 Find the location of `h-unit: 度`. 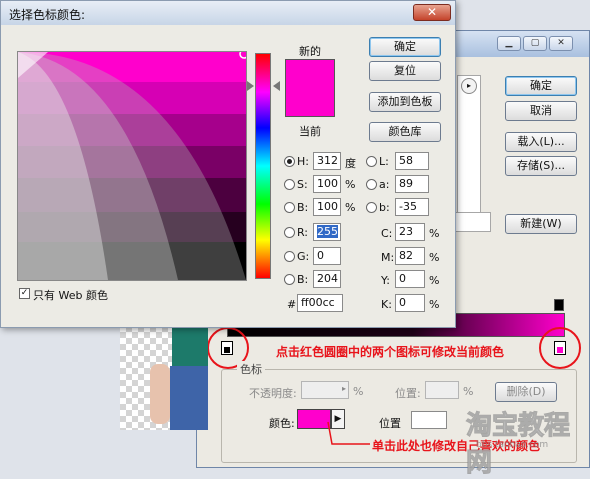

h-unit: 度 is located at coordinates (350, 163).